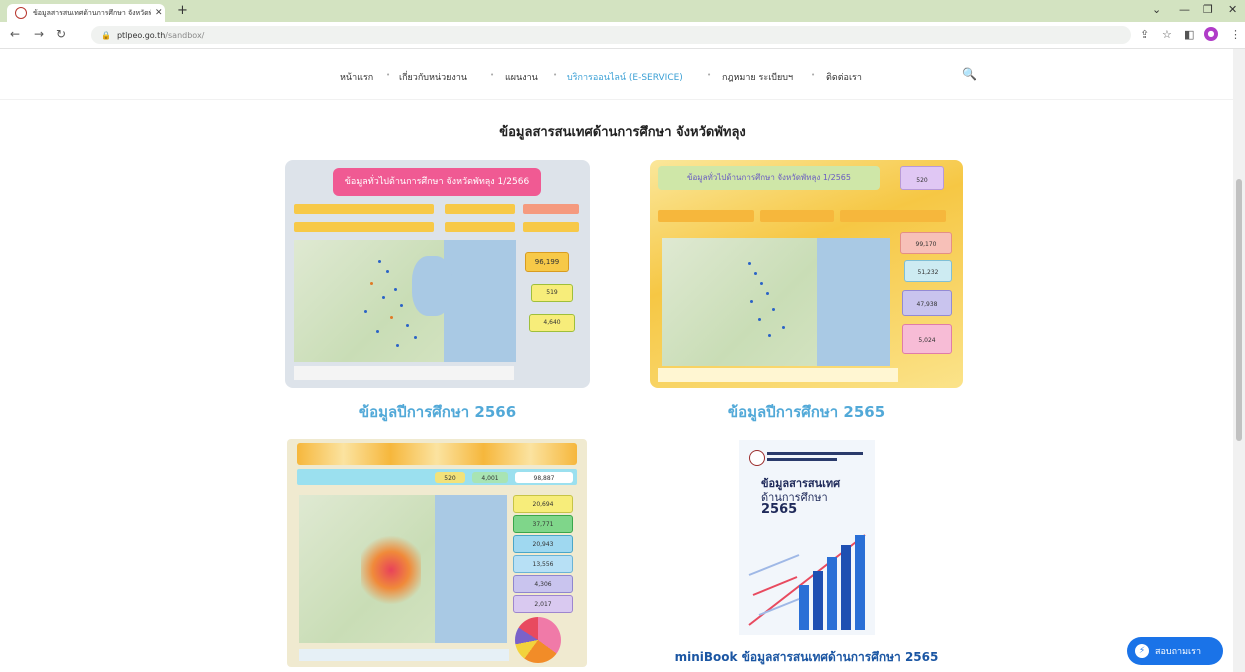  Describe the element at coordinates (538, 640) in the screenshot. I see `pie-chart` at that location.